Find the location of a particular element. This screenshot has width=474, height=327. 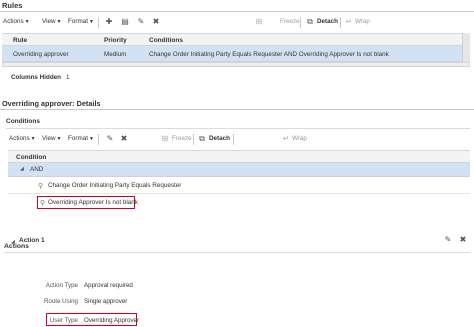

actions-divider is located at coordinates (237, 252).